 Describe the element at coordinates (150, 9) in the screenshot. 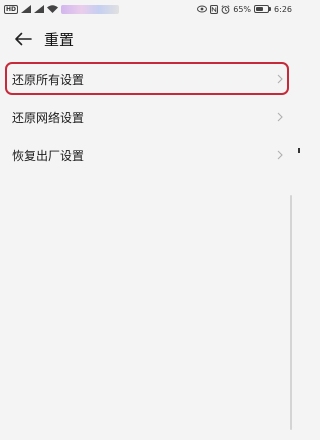

I see `status-bar: HD 65% 6:26` at that location.